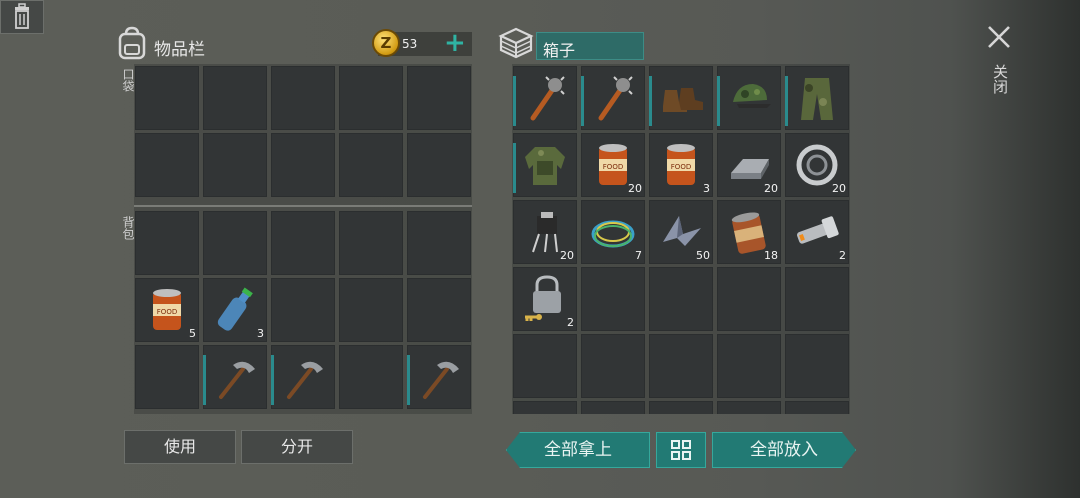  Describe the element at coordinates (752, 96) in the screenshot. I see `camo-cap-icon` at that location.